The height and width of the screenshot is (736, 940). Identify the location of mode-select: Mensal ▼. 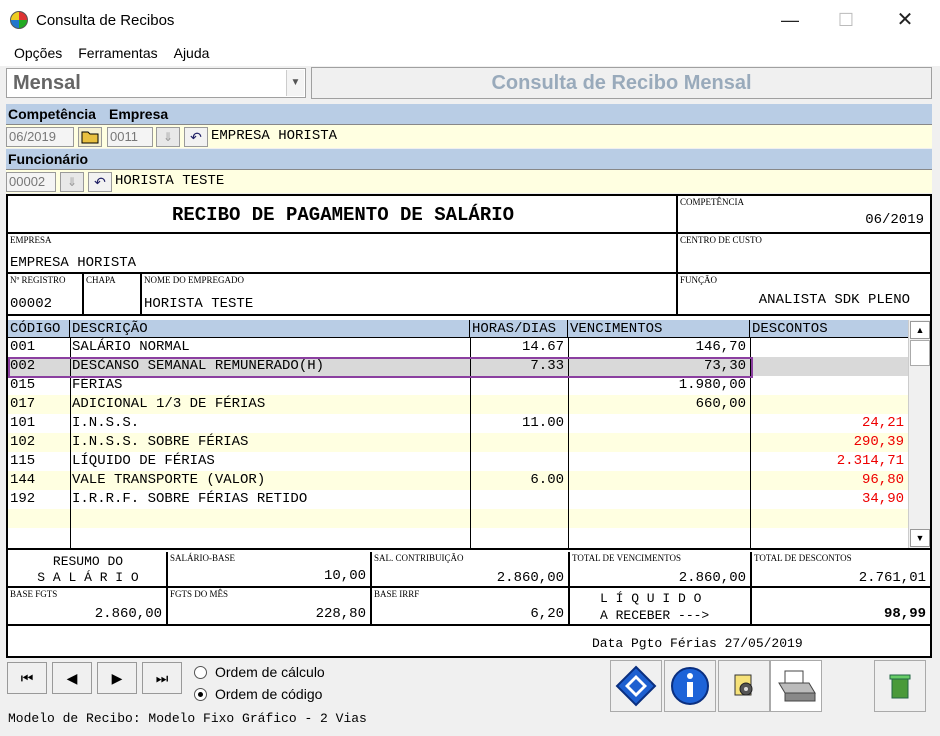
(156, 83).